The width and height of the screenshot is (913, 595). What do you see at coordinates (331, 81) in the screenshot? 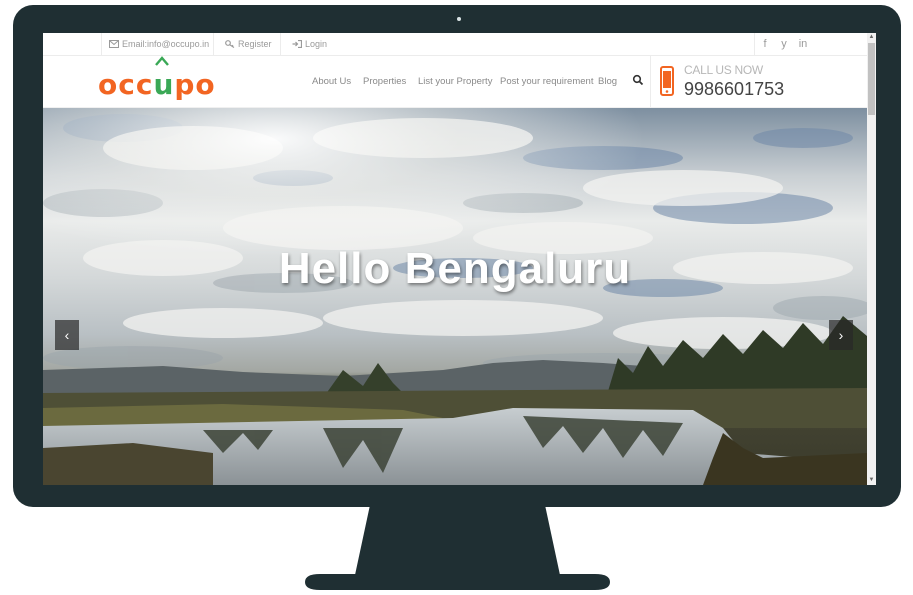
I see `nav-about-us: About Us` at bounding box center [331, 81].